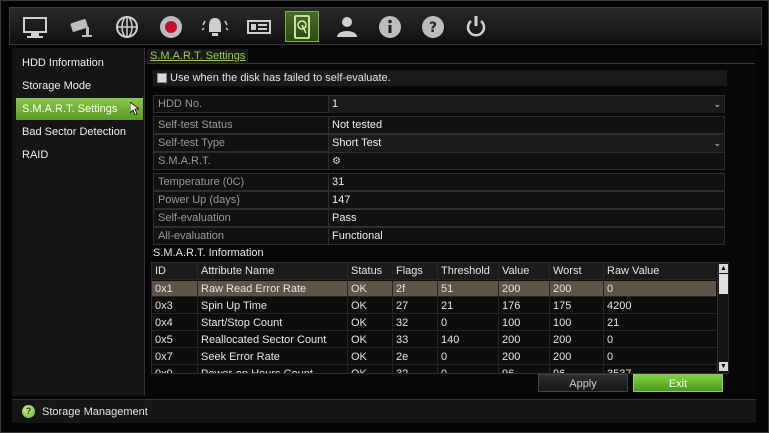  I want to click on table-cell: Raw Read Error Rate, so click(272, 288).